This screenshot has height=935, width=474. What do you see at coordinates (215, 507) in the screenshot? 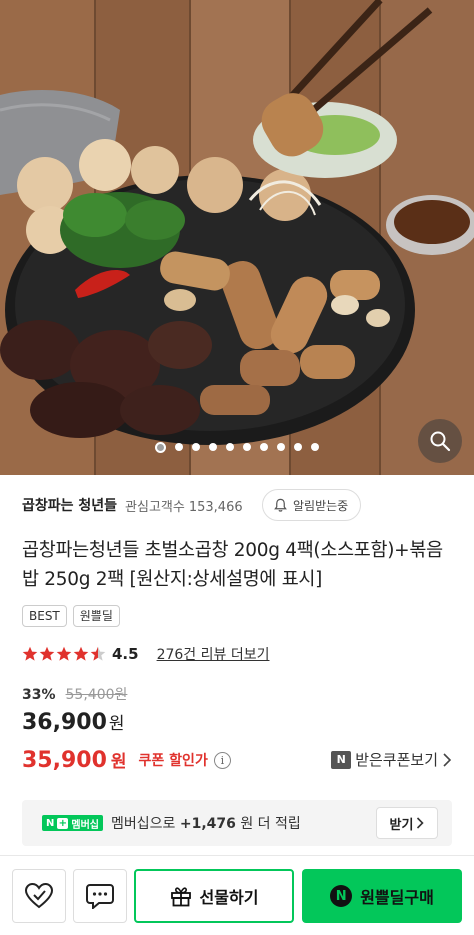
I see `interest-count: 153,466` at bounding box center [215, 507].